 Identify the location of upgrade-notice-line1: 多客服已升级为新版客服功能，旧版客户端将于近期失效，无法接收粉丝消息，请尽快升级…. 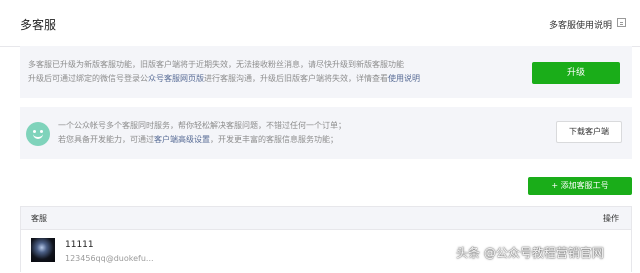
(216, 64).